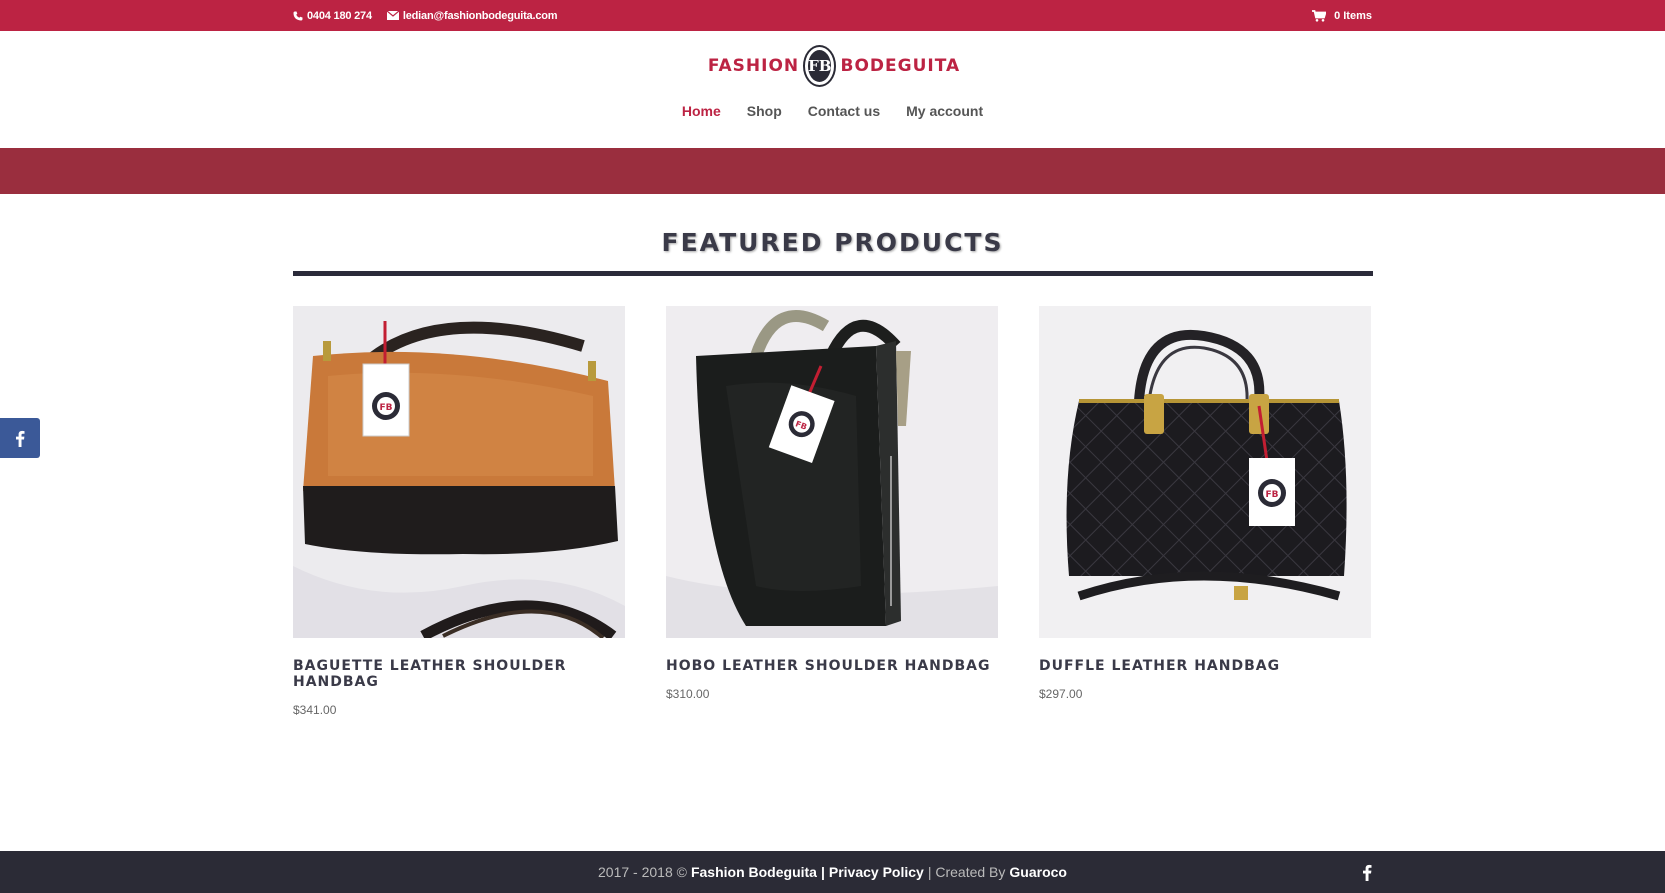 This screenshot has width=1665, height=893. I want to click on footer-years: 2017 - 2018 ©, so click(642, 872).